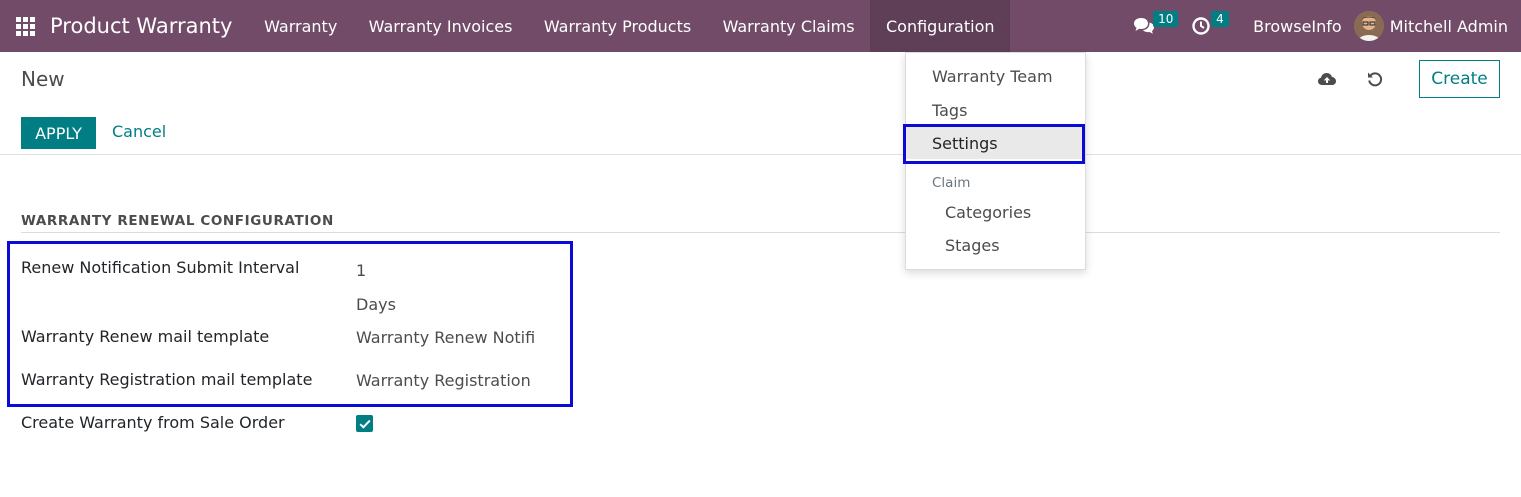  What do you see at coordinates (995, 76) in the screenshot?
I see `dropdown-item-warranty-team: Warranty Team` at bounding box center [995, 76].